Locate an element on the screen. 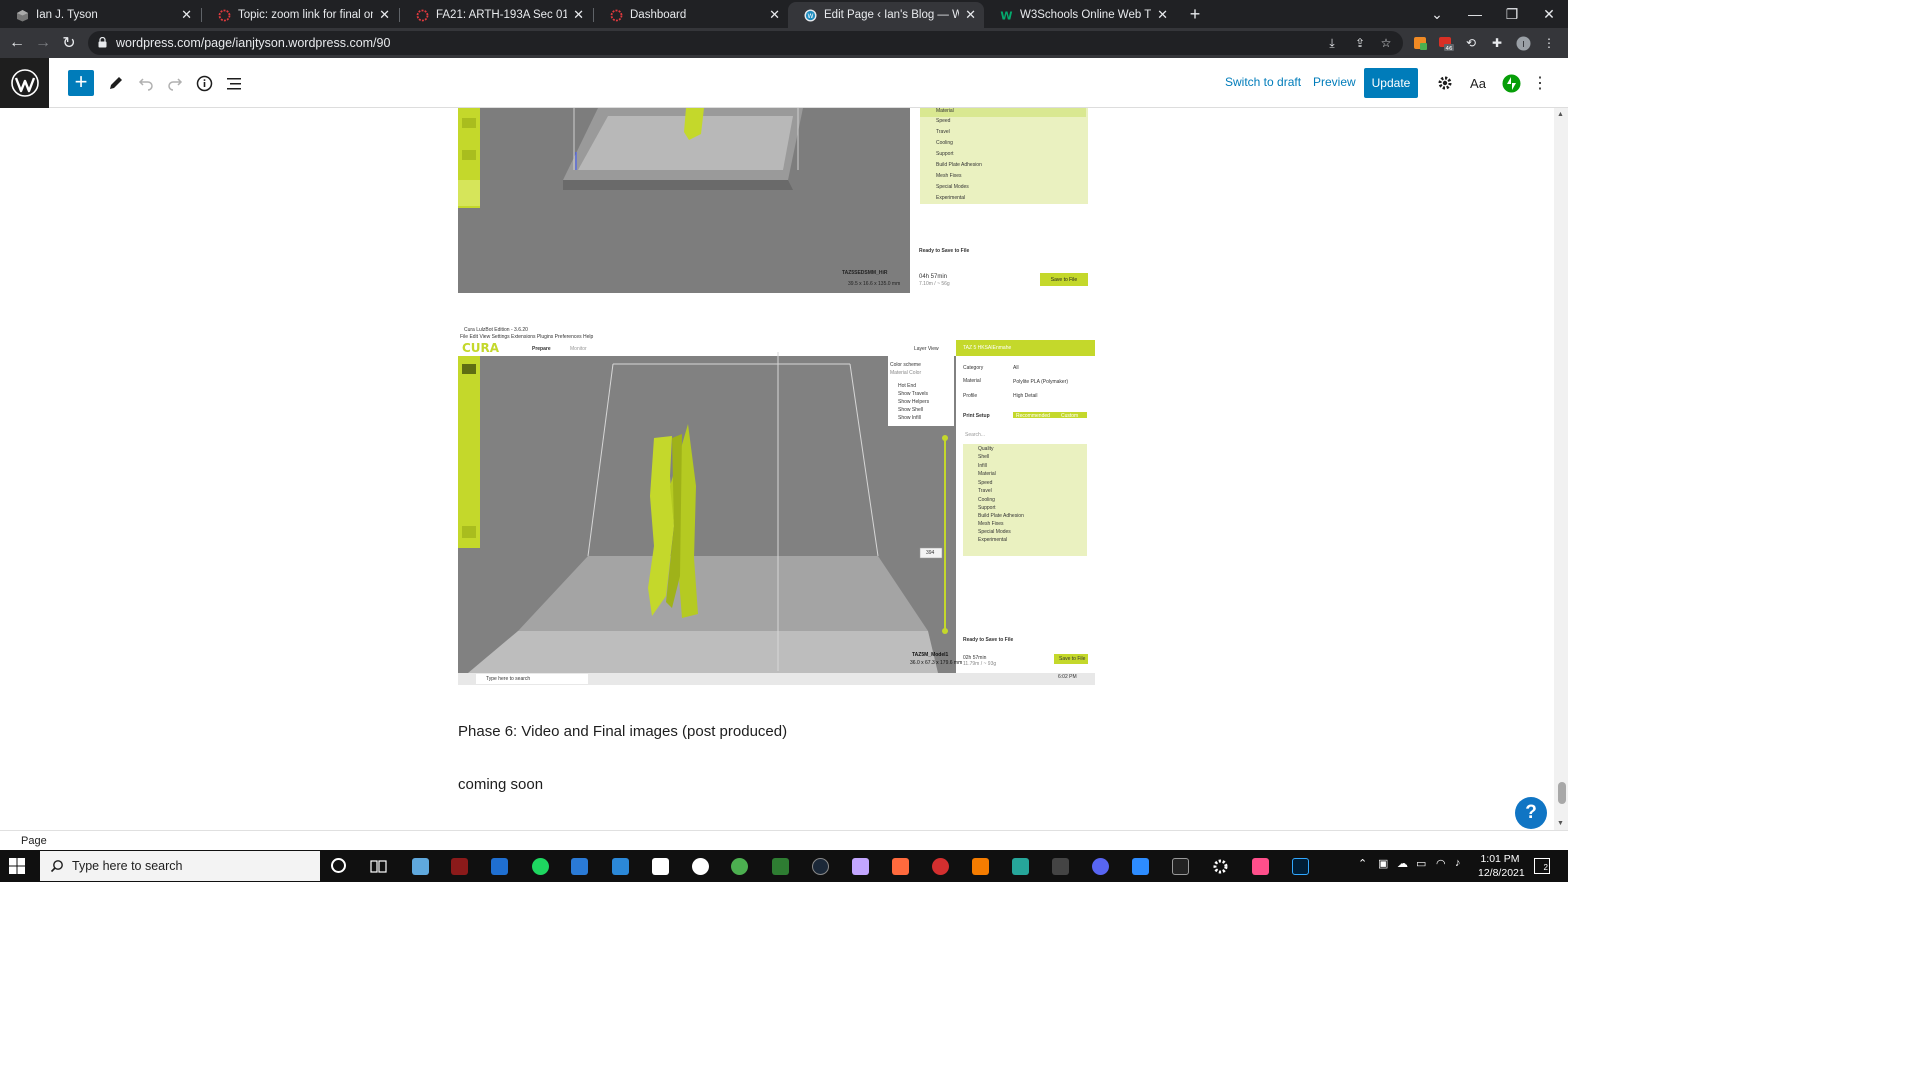 This screenshot has height=1080, width=1920. editor-scrollbar: ▲ ▼ is located at coordinates (1561, 469).